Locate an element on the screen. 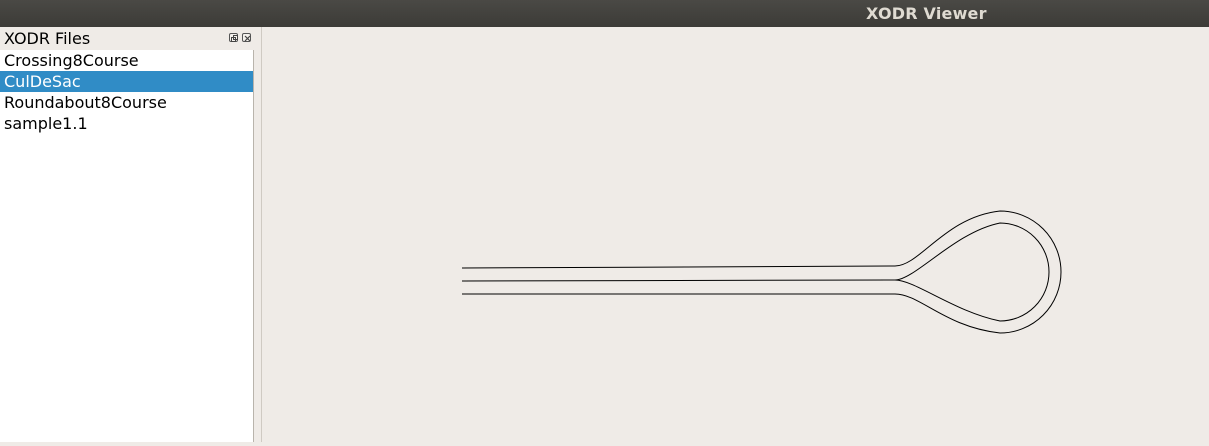  file-list-item: Crossing8Course is located at coordinates (126, 60).